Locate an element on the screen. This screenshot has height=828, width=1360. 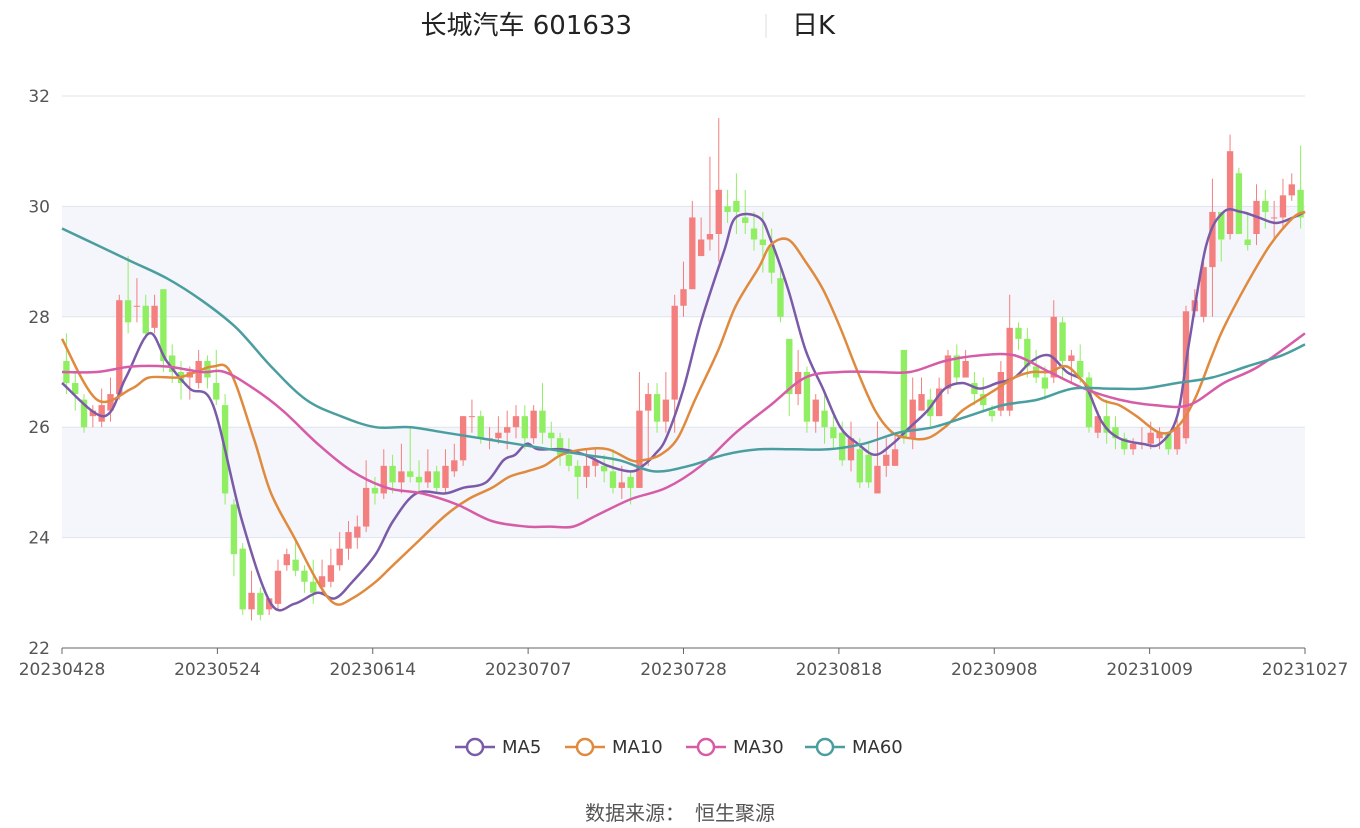
x-tick-label: 20231009 is located at coordinates (1149, 670).